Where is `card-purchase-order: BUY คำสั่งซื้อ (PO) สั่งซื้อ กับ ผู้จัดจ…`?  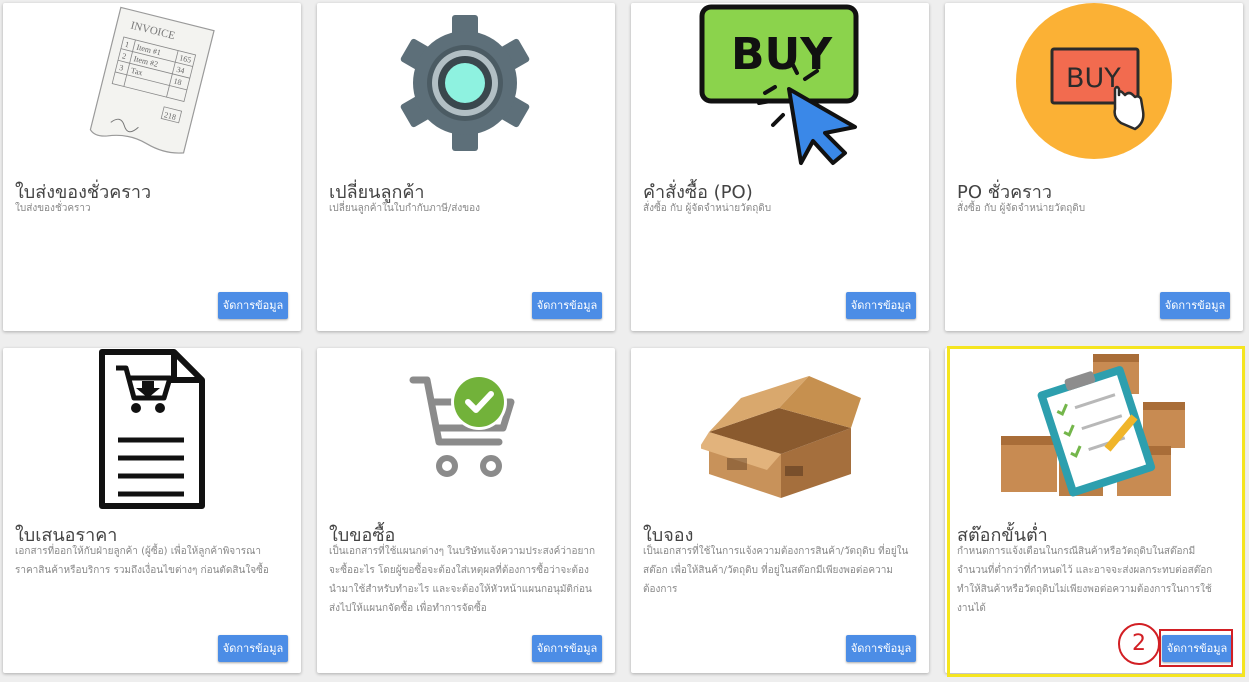 card-purchase-order: BUY คำสั่งซื้อ (PO) สั่งซื้อ กับ ผู้จัดจ… is located at coordinates (780, 167).